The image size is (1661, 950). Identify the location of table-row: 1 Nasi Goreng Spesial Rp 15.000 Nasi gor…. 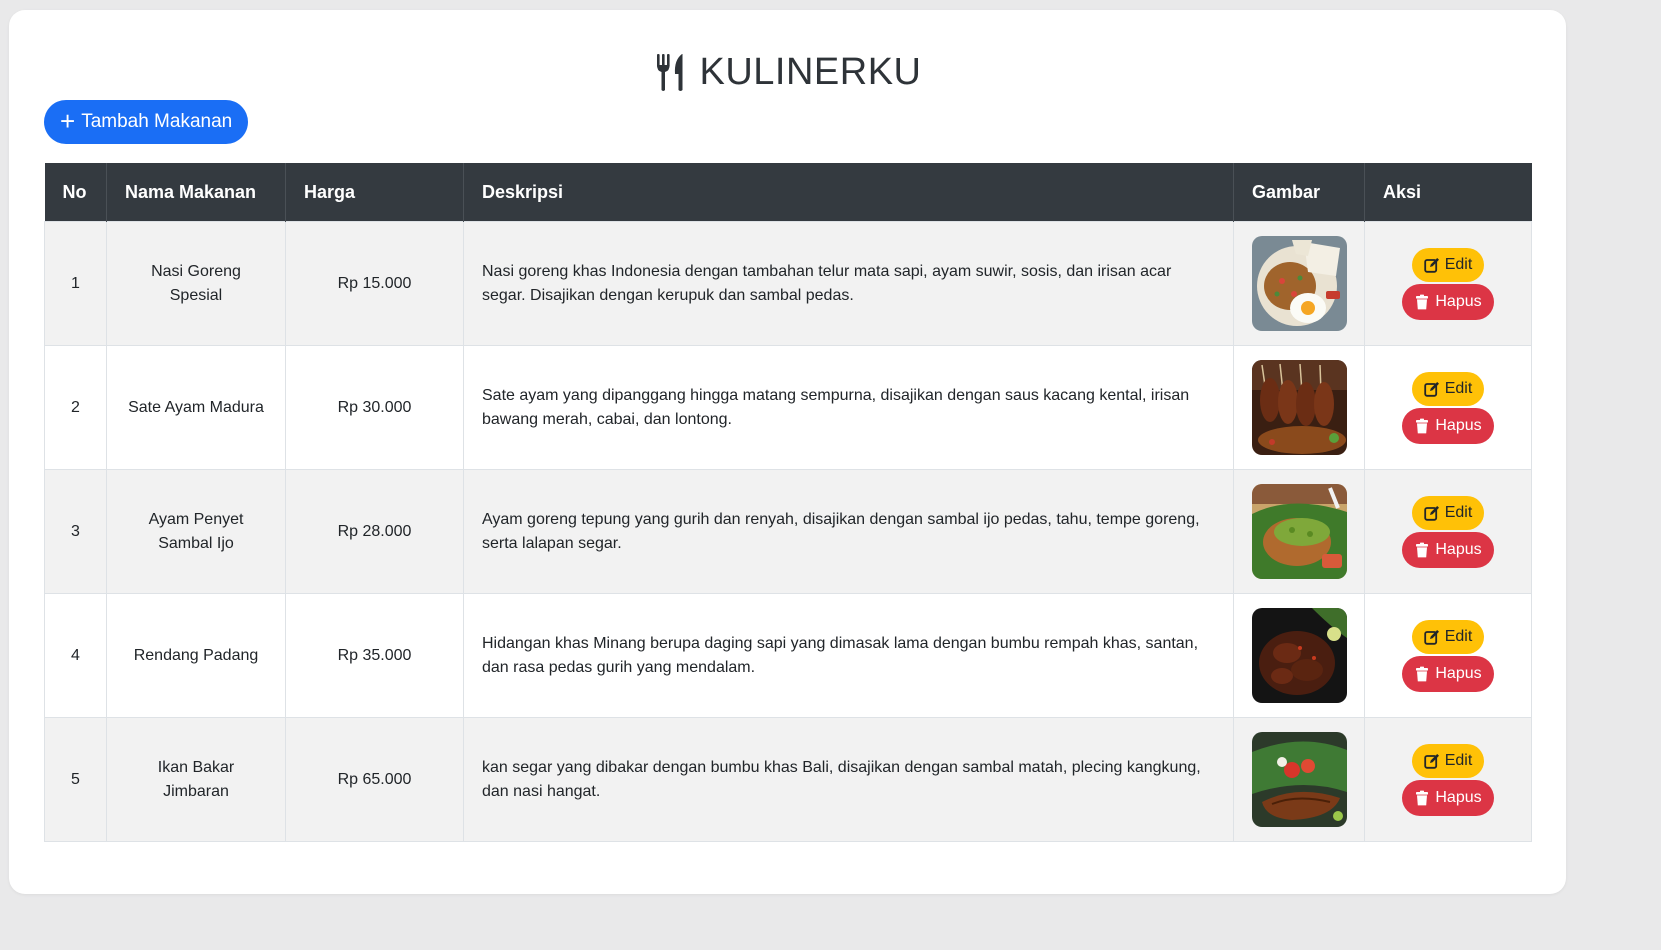
(788, 283).